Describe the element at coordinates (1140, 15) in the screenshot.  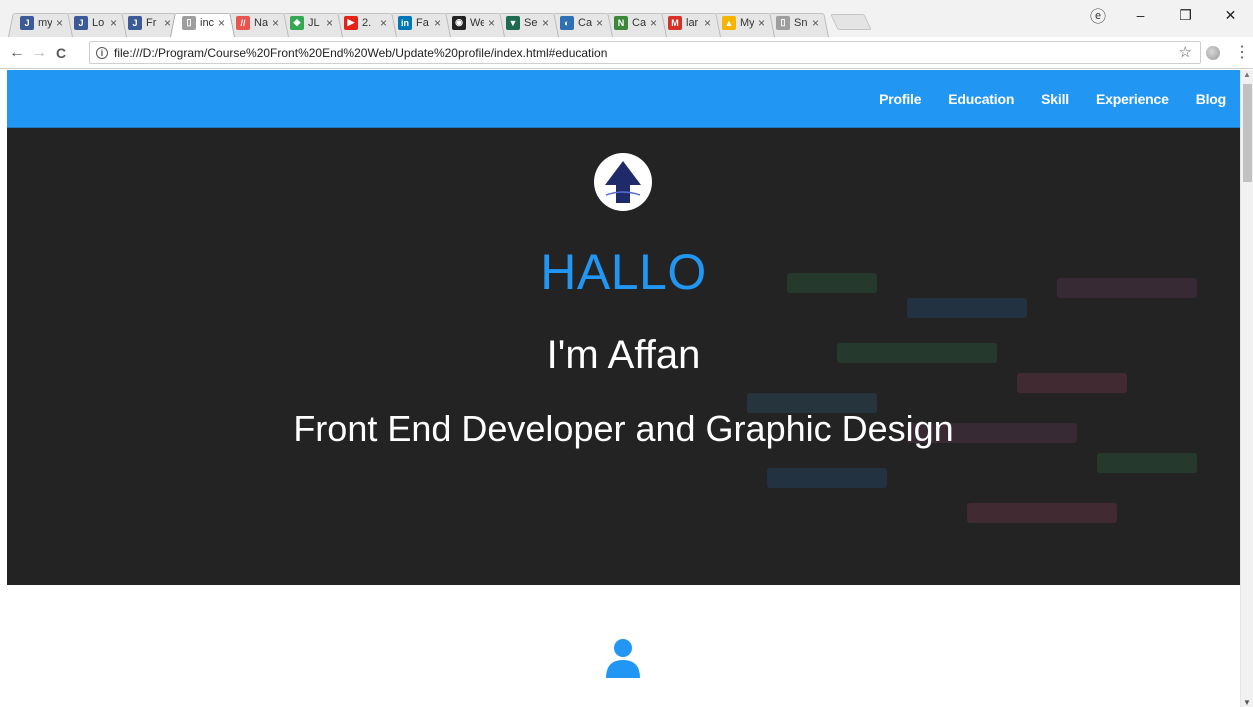
I see `minimize-button: –` at that location.